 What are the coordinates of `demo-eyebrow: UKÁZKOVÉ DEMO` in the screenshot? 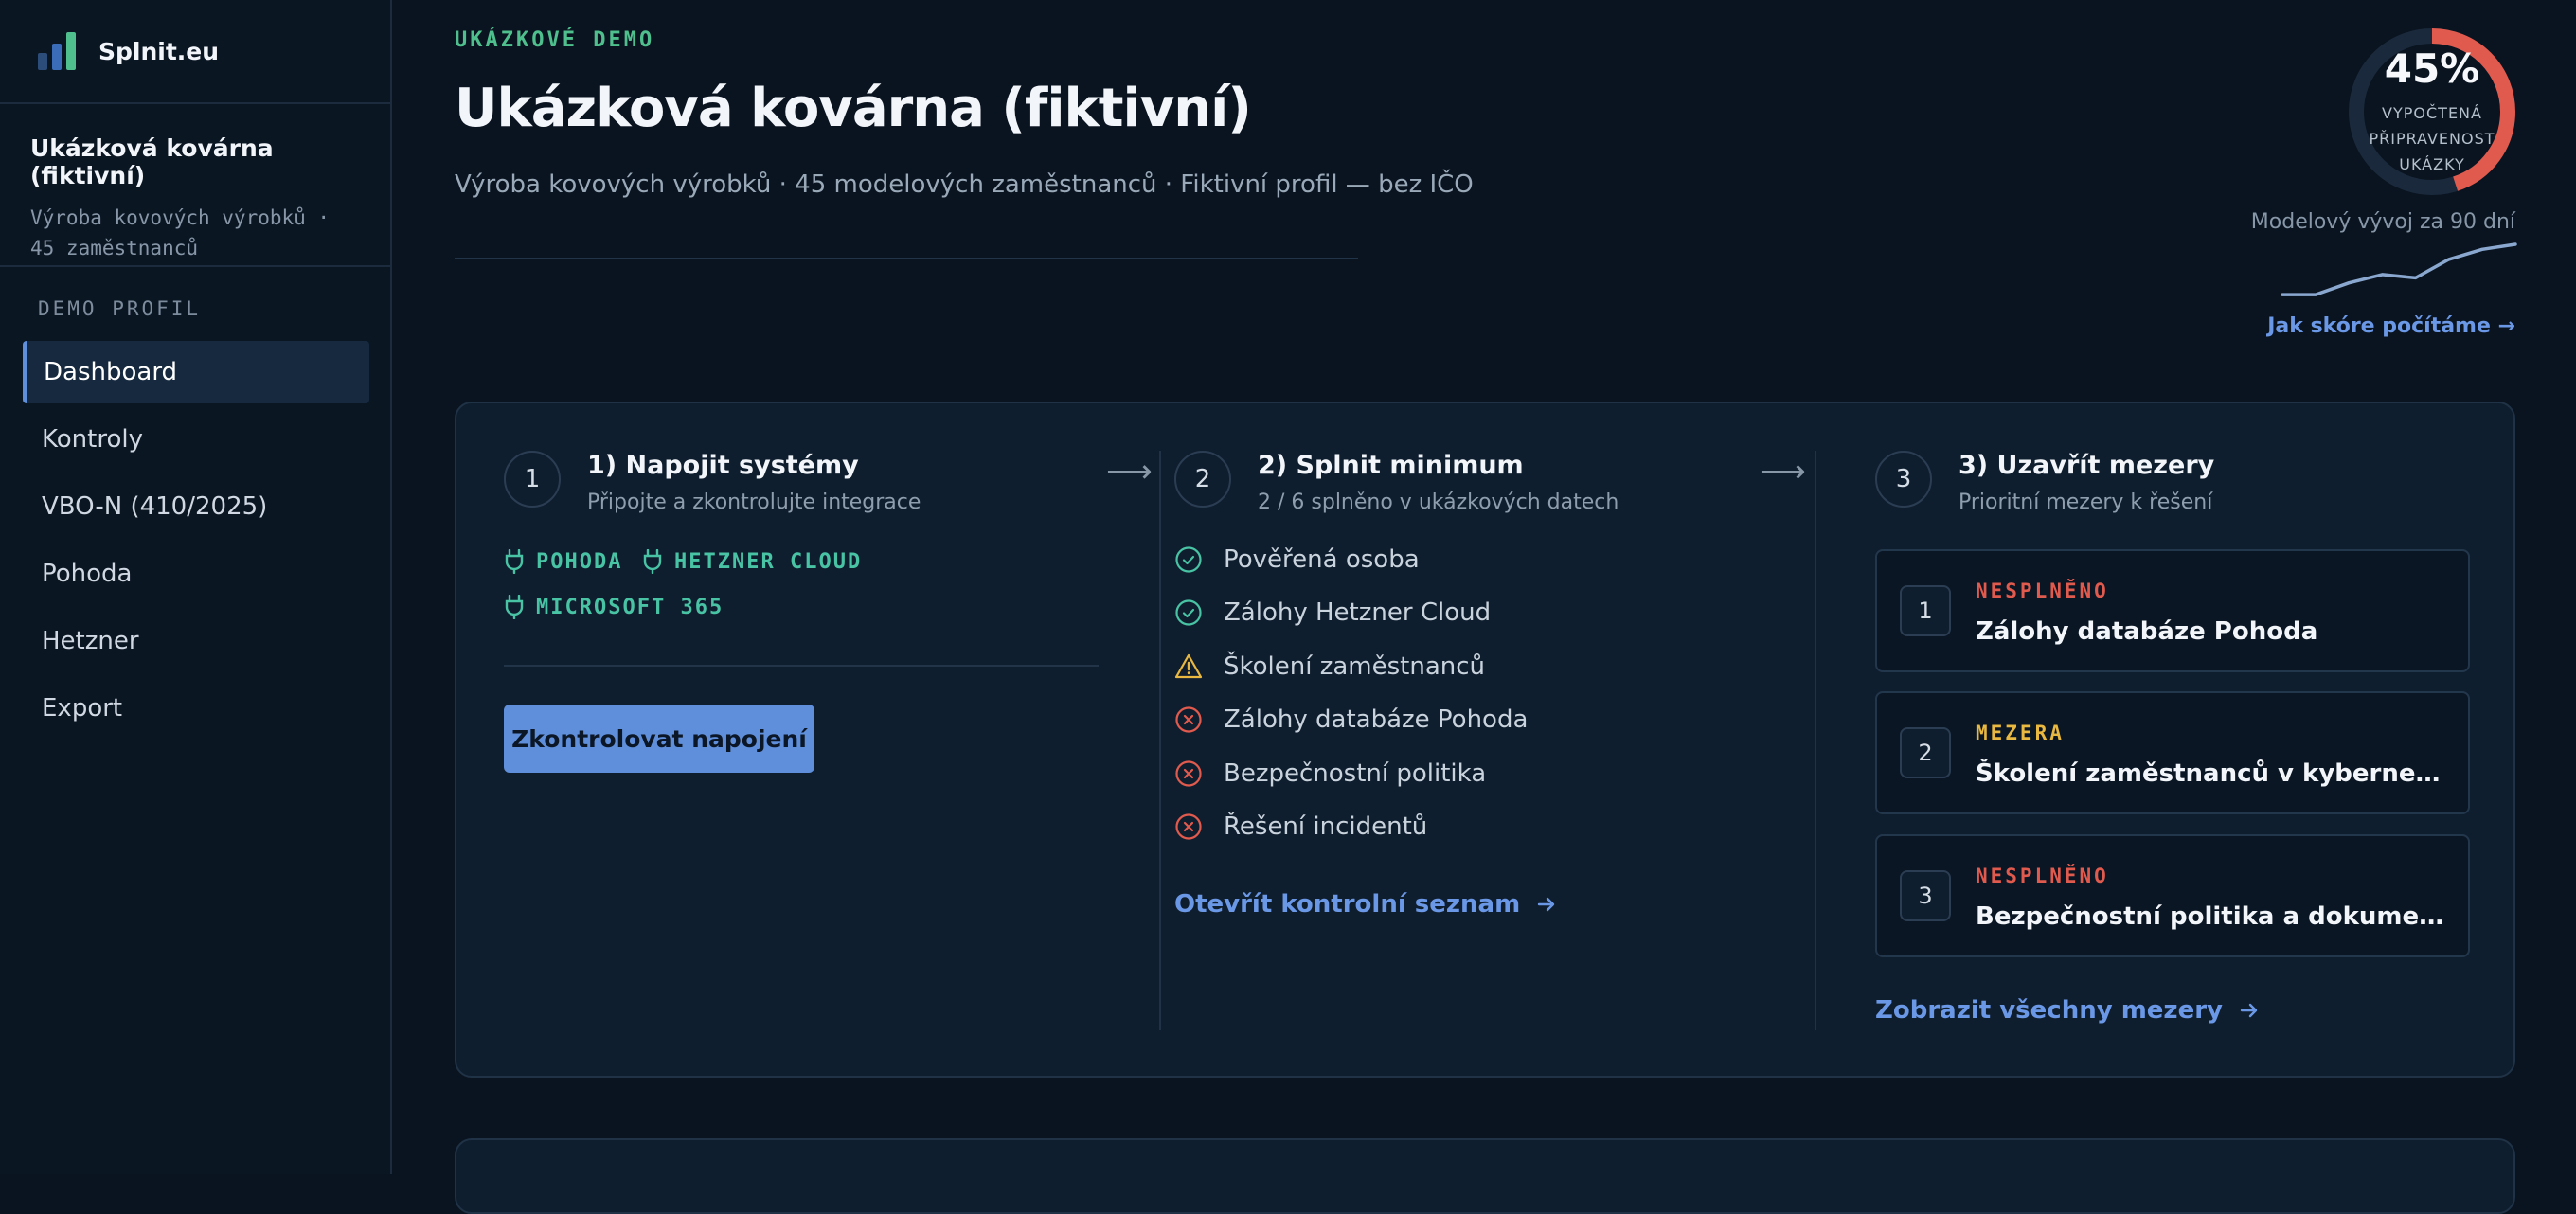 It's located at (555, 40).